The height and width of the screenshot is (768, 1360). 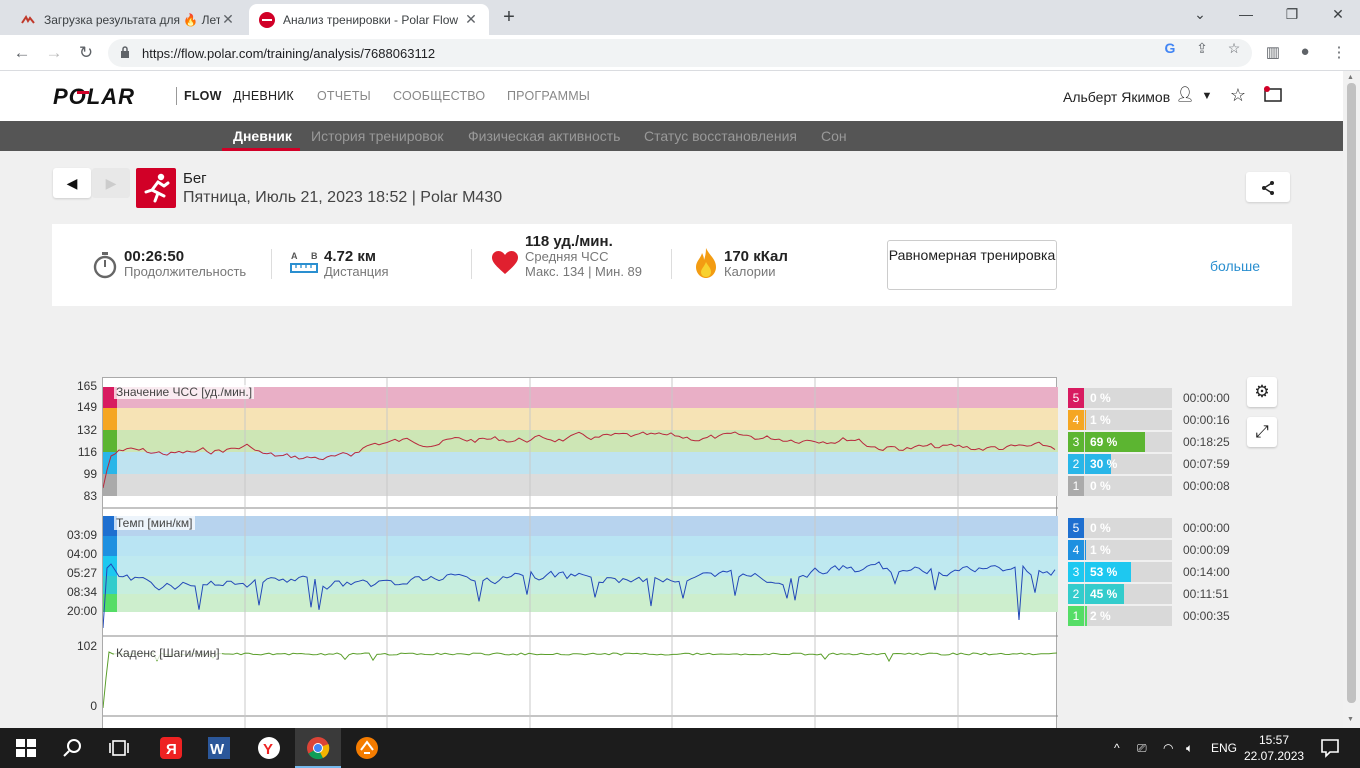 I want to click on windows-taskbar: Я W Y ^ ⎚ ◠ 🔈︎ ENG 15:57 22.07.2023, so click(x=680, y=748).